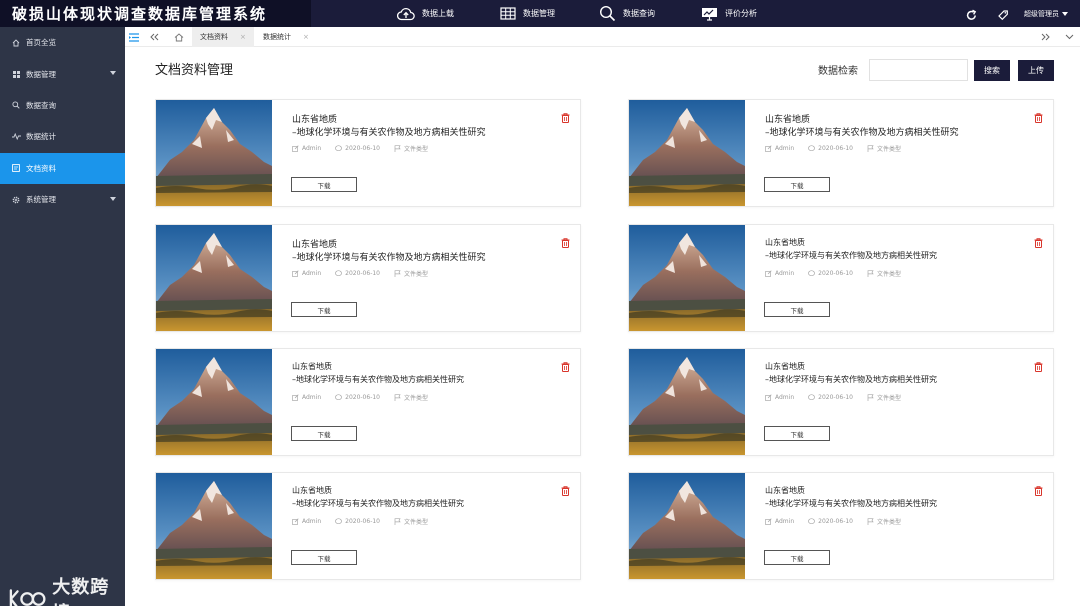 The image size is (1080, 606). What do you see at coordinates (66, 589) in the screenshot?
I see `watermark: 大数跨境` at bounding box center [66, 589].